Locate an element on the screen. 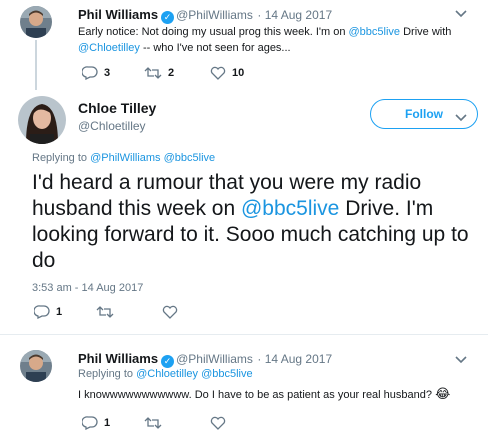  laughing-emoji-icon: 😂 is located at coordinates (443, 393).